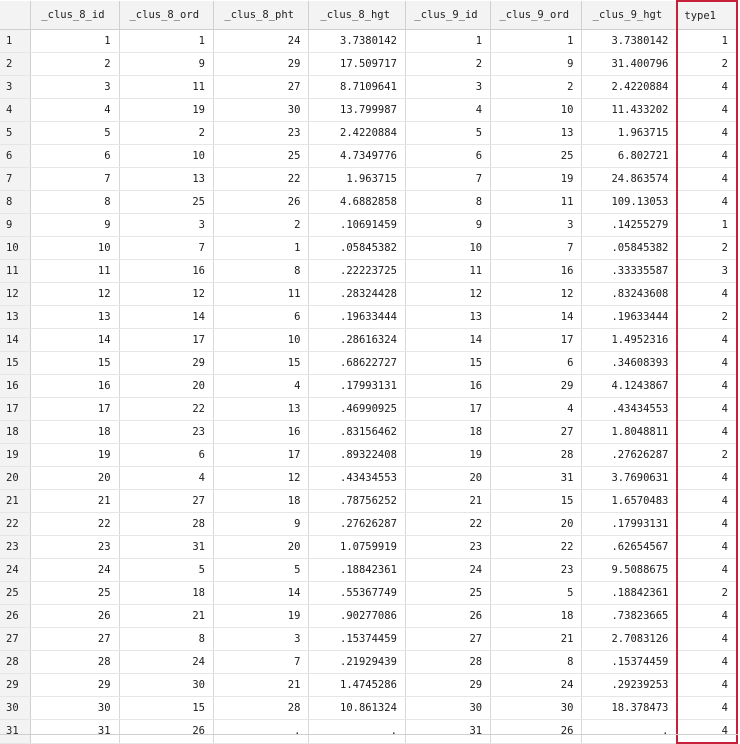 Image resolution: width=740 pixels, height=744 pixels. I want to click on data-cell: .17993131, so click(357, 386).